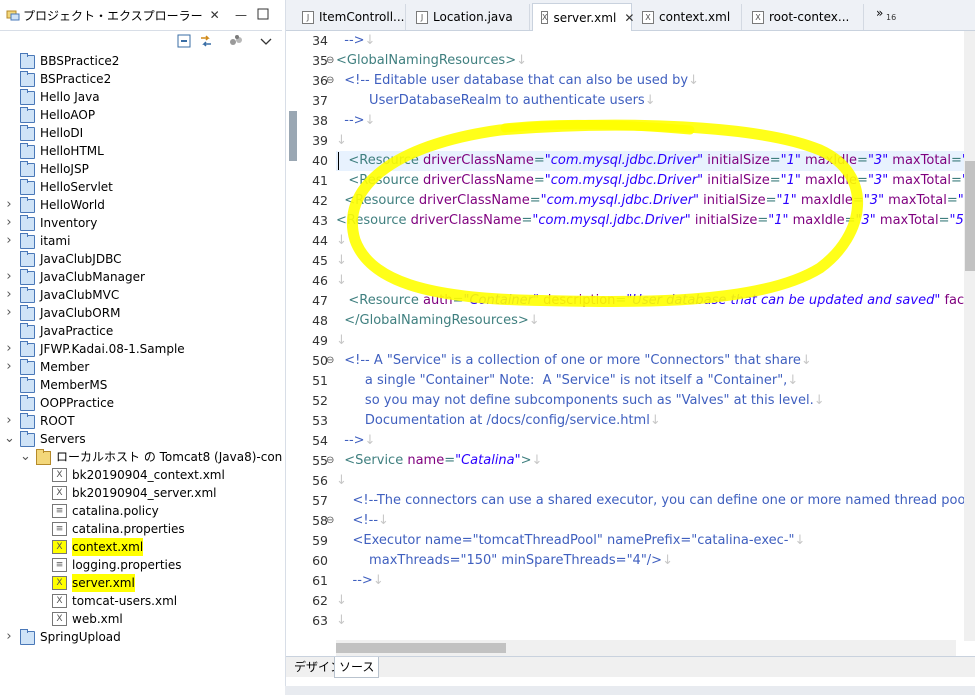 The image size is (975, 695). What do you see at coordinates (141, 349) in the screenshot?
I see `tree-item: › JFWP.Kadai.08-1.Sample` at bounding box center [141, 349].